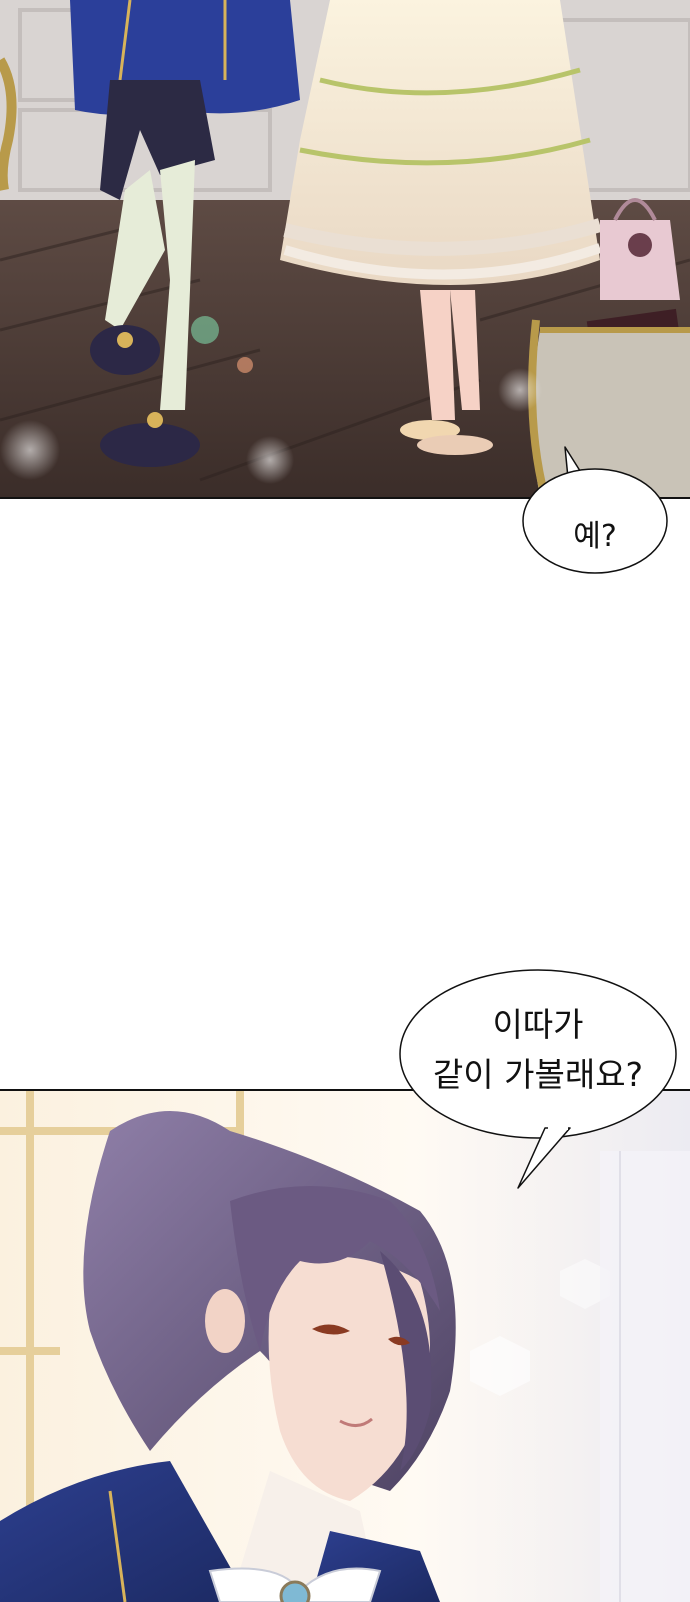 The height and width of the screenshot is (1602, 690). I want to click on speech-bubble-2-text: 이따가 같이 가볼래요?, so click(538, 1050).